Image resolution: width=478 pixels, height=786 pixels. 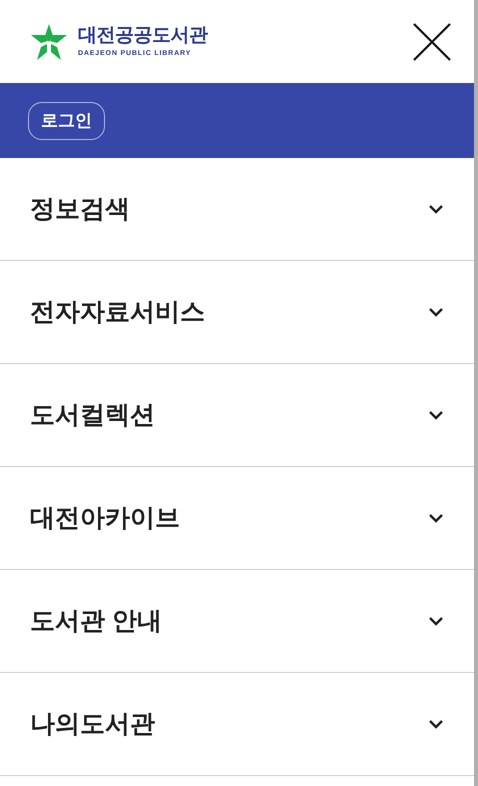 What do you see at coordinates (143, 35) in the screenshot?
I see `logo-title: 대전공공도서관` at bounding box center [143, 35].